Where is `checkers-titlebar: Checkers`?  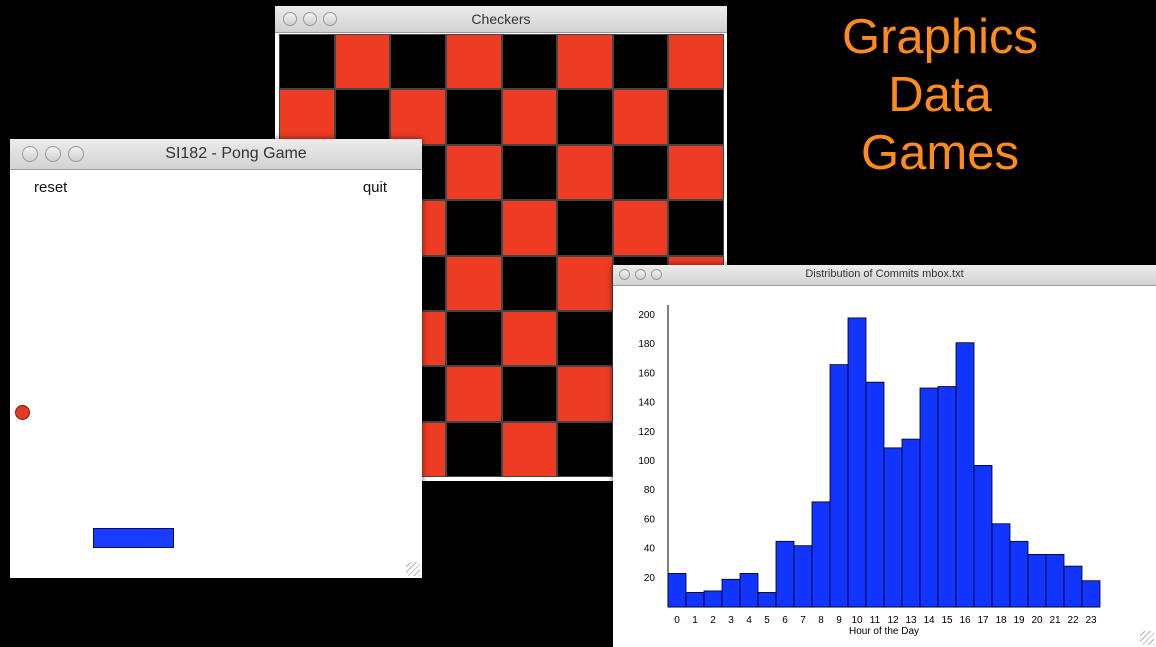 checkers-titlebar: Checkers is located at coordinates (501, 19).